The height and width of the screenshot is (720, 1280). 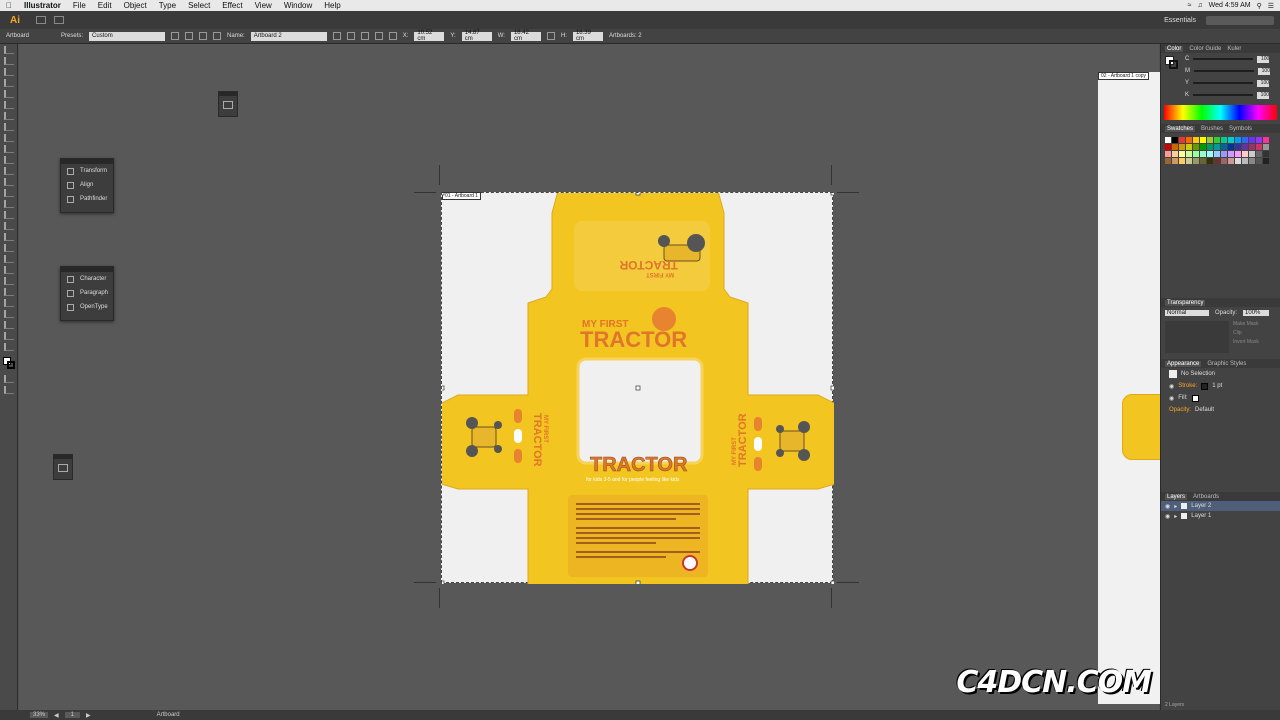 I want to click on zoom-tool-icon, so click(x=9, y=347).